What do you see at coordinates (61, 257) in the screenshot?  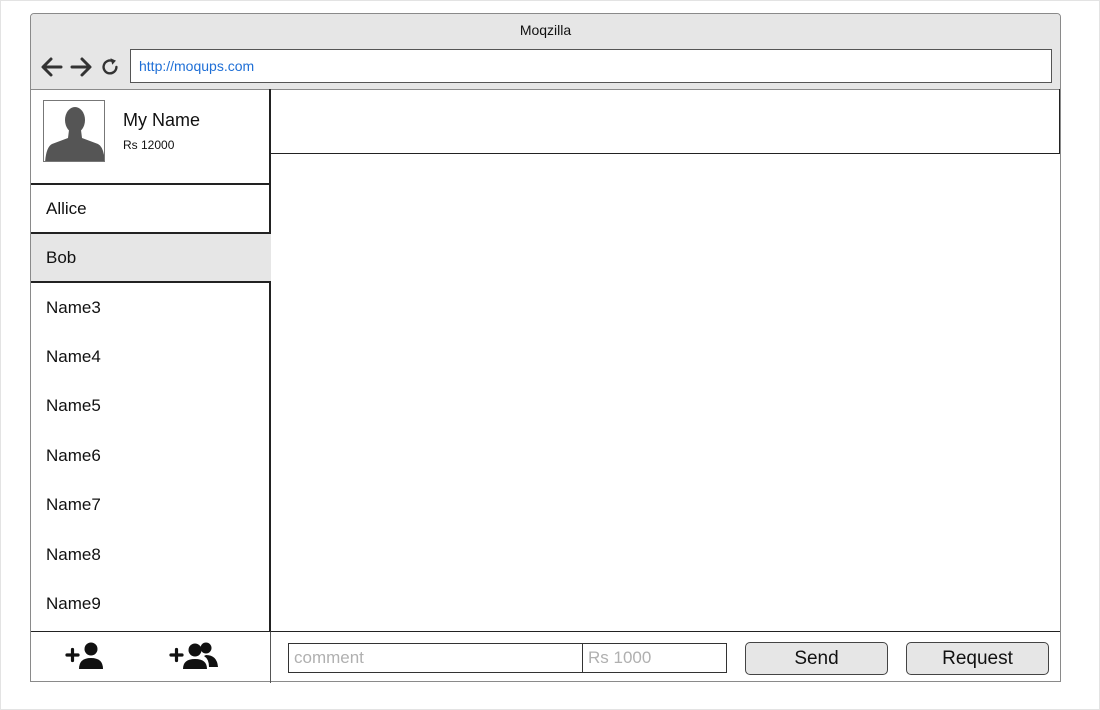 I see `contact-label: Bob` at bounding box center [61, 257].